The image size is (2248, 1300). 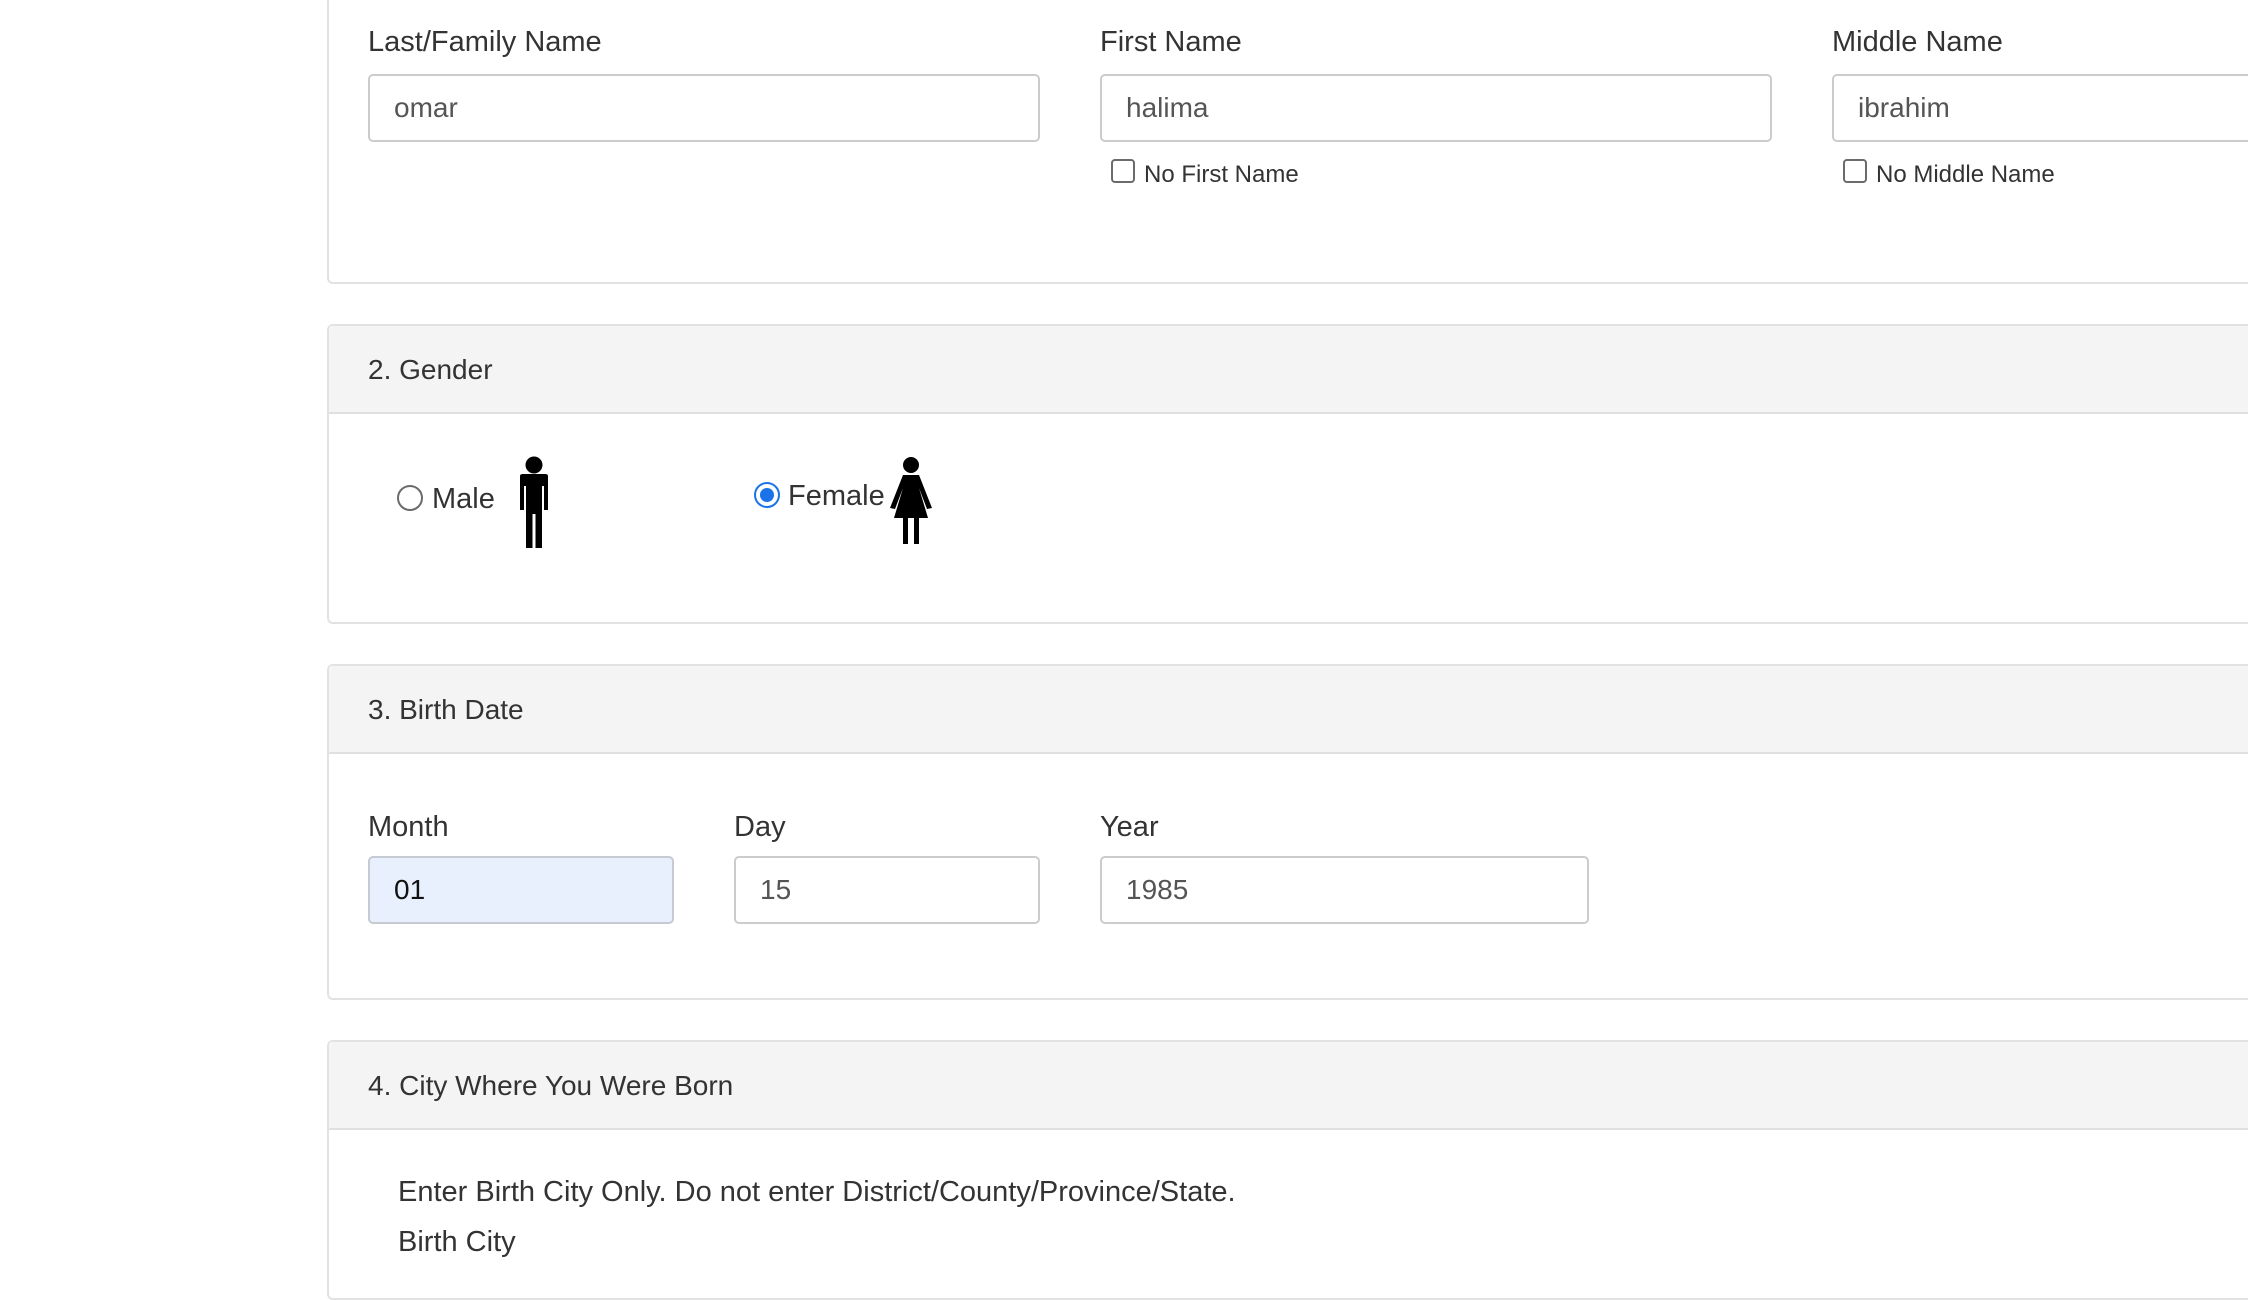 I want to click on first-name-label: First Name, so click(x=1171, y=42).